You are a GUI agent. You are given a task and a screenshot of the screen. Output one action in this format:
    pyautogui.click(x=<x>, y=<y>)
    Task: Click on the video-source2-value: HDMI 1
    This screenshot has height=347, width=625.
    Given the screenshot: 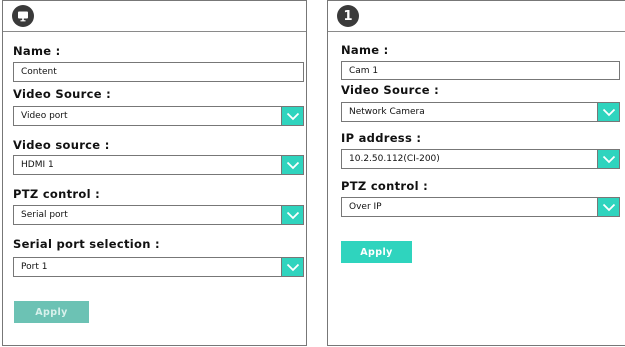 What is the action you would take?
    pyautogui.click(x=37, y=165)
    